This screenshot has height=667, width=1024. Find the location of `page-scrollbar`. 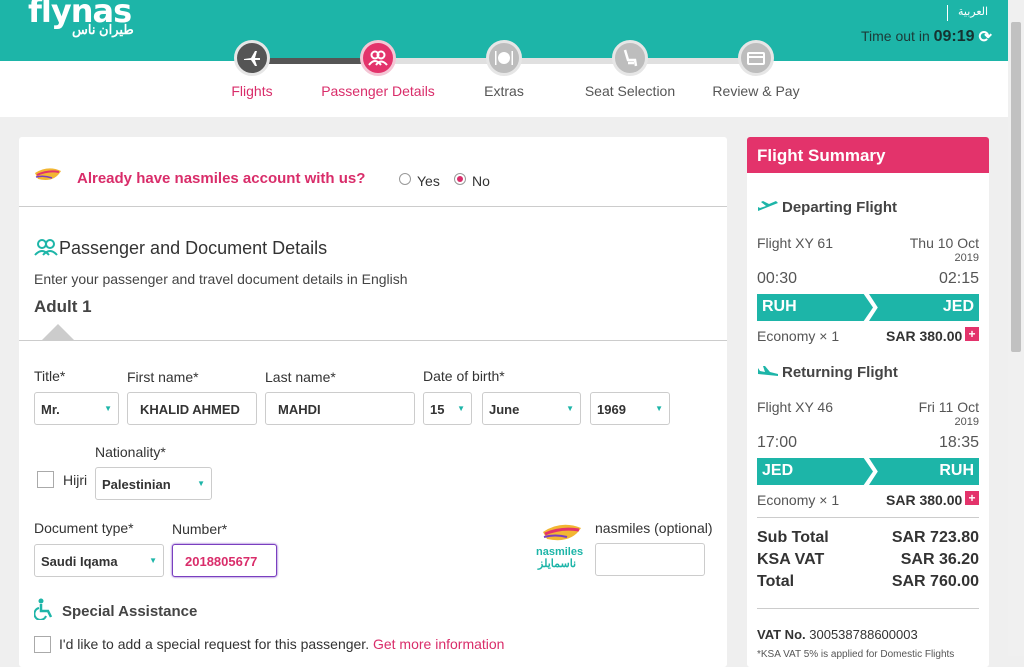

page-scrollbar is located at coordinates (1016, 328).